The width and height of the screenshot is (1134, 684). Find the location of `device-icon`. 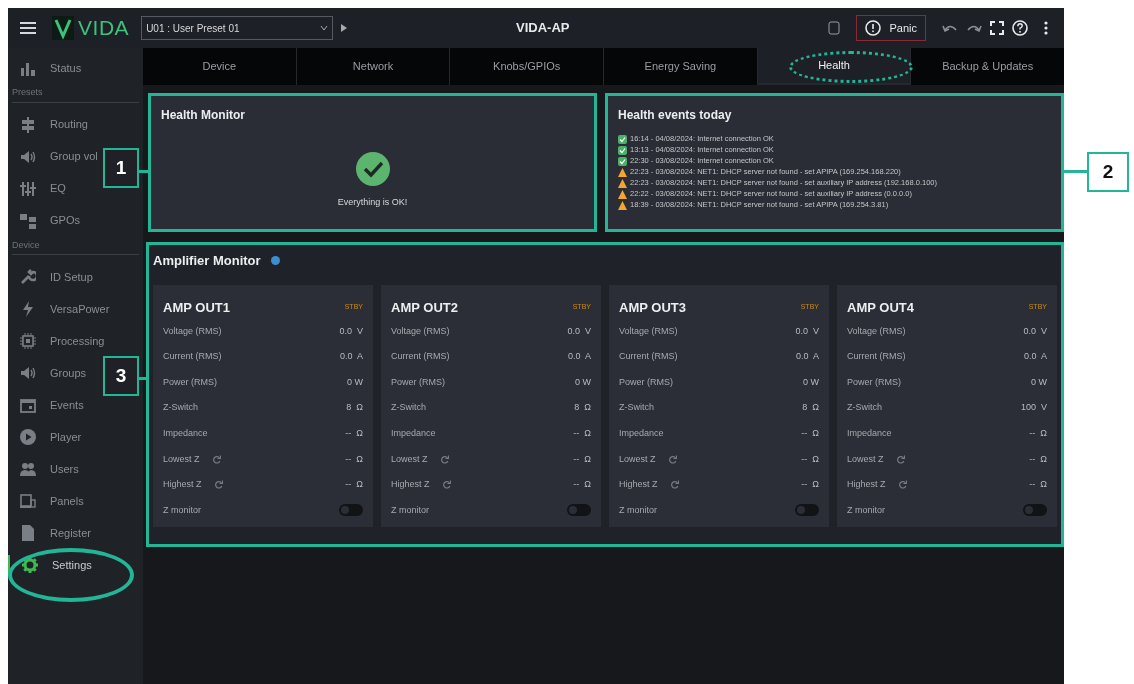

device-icon is located at coordinates (834, 28).